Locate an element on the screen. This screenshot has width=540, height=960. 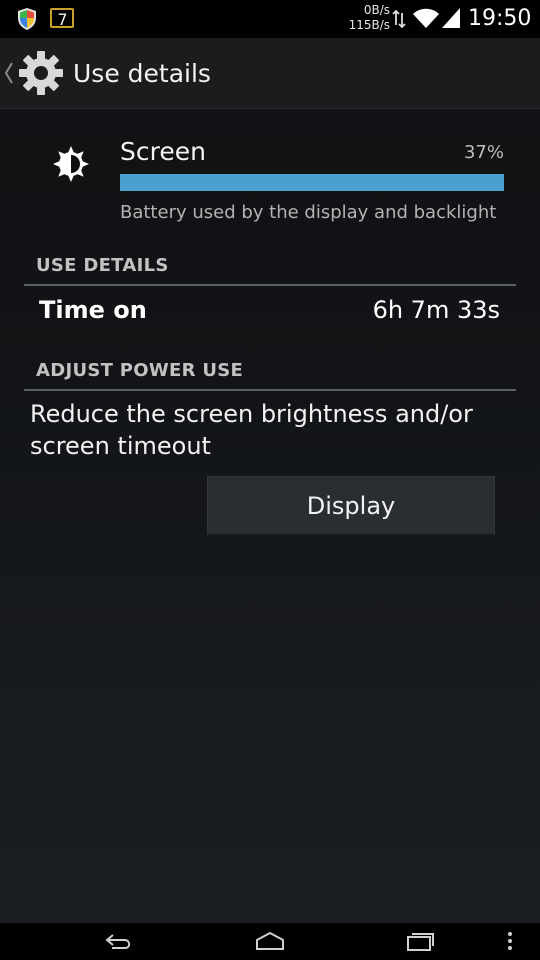
shield-icon is located at coordinates (27, 19).